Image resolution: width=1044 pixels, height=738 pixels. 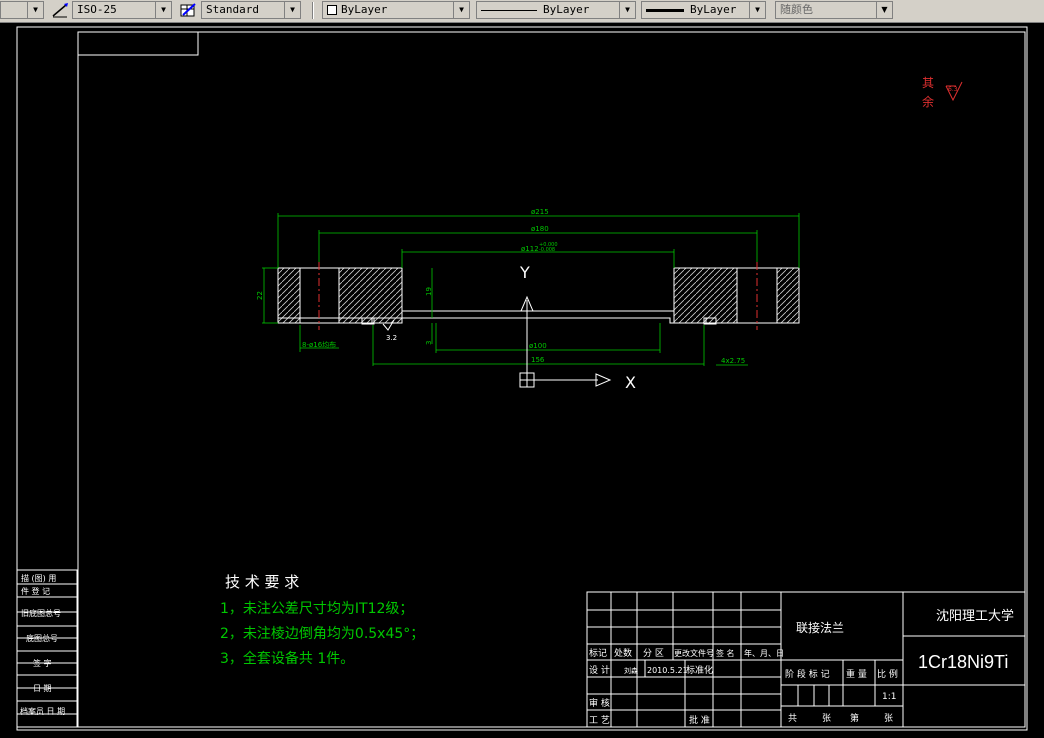 I want to click on note-char-1: 其, so click(x=928, y=83).